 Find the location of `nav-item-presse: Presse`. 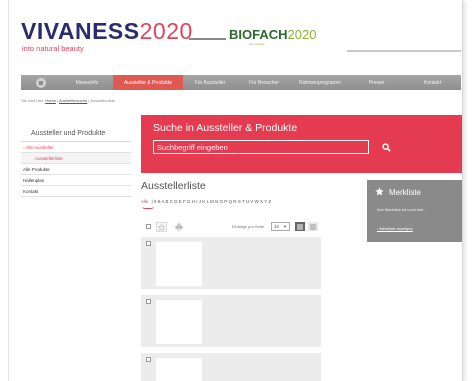

nav-item-presse: Presse is located at coordinates (376, 82).